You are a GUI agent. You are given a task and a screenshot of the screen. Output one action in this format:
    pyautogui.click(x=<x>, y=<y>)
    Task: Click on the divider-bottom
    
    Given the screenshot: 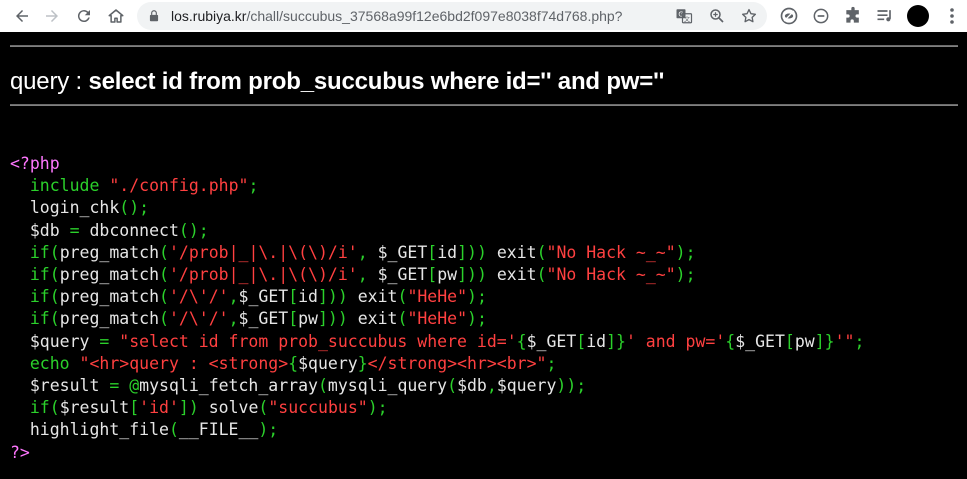 What is the action you would take?
    pyautogui.click(x=484, y=105)
    